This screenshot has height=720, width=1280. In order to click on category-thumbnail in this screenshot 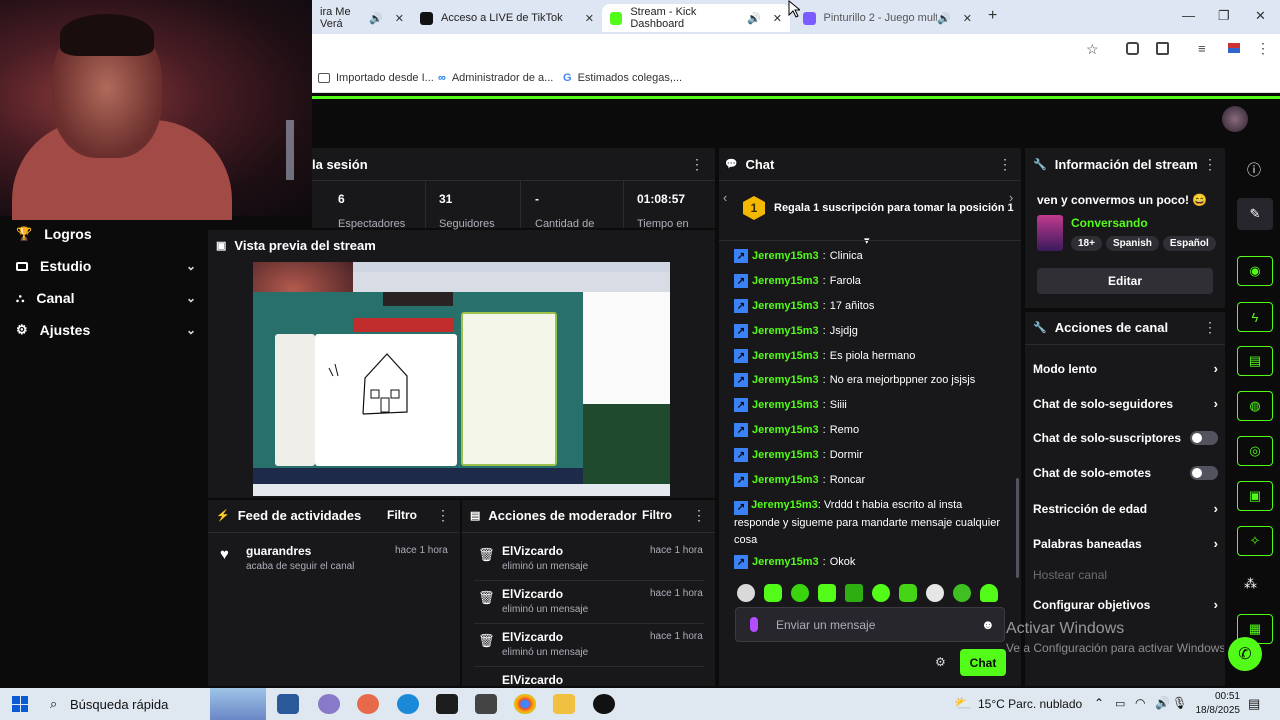, I will do `click(1050, 233)`.